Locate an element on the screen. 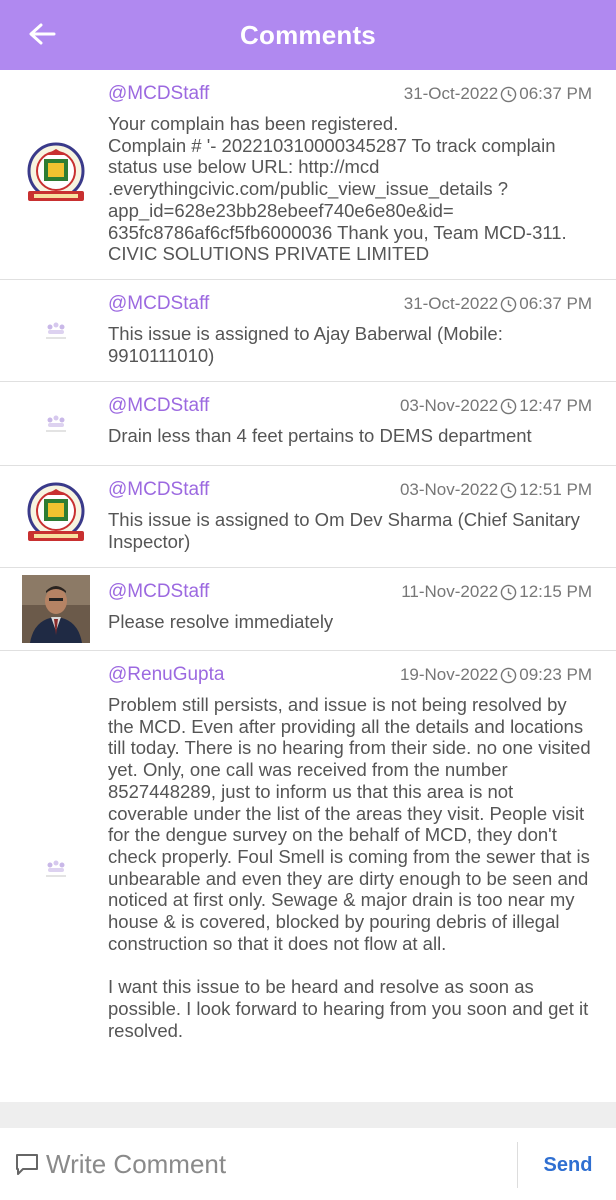 This screenshot has height=1200, width=616. comment-timestamp: 03-Nov-2022 12:51 PM is located at coordinates (496, 490).